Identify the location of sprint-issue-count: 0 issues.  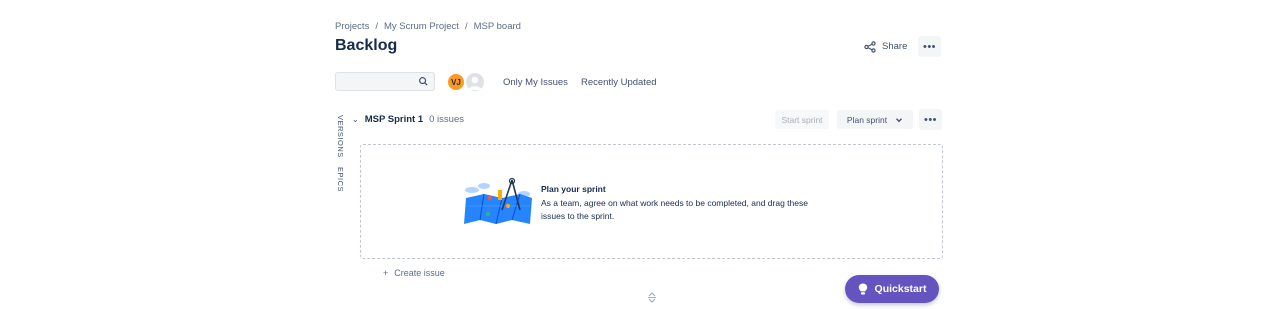
(446, 119).